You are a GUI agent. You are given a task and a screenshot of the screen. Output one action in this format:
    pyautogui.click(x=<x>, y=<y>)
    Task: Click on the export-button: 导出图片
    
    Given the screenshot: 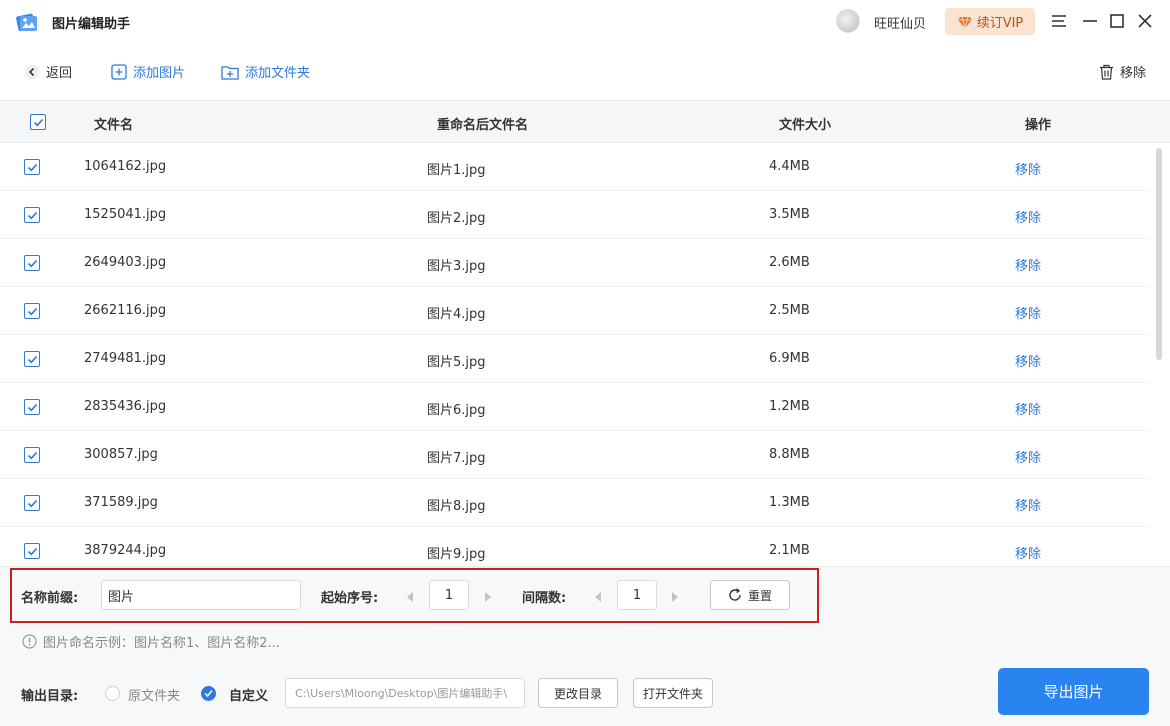 What is the action you would take?
    pyautogui.click(x=1073, y=691)
    